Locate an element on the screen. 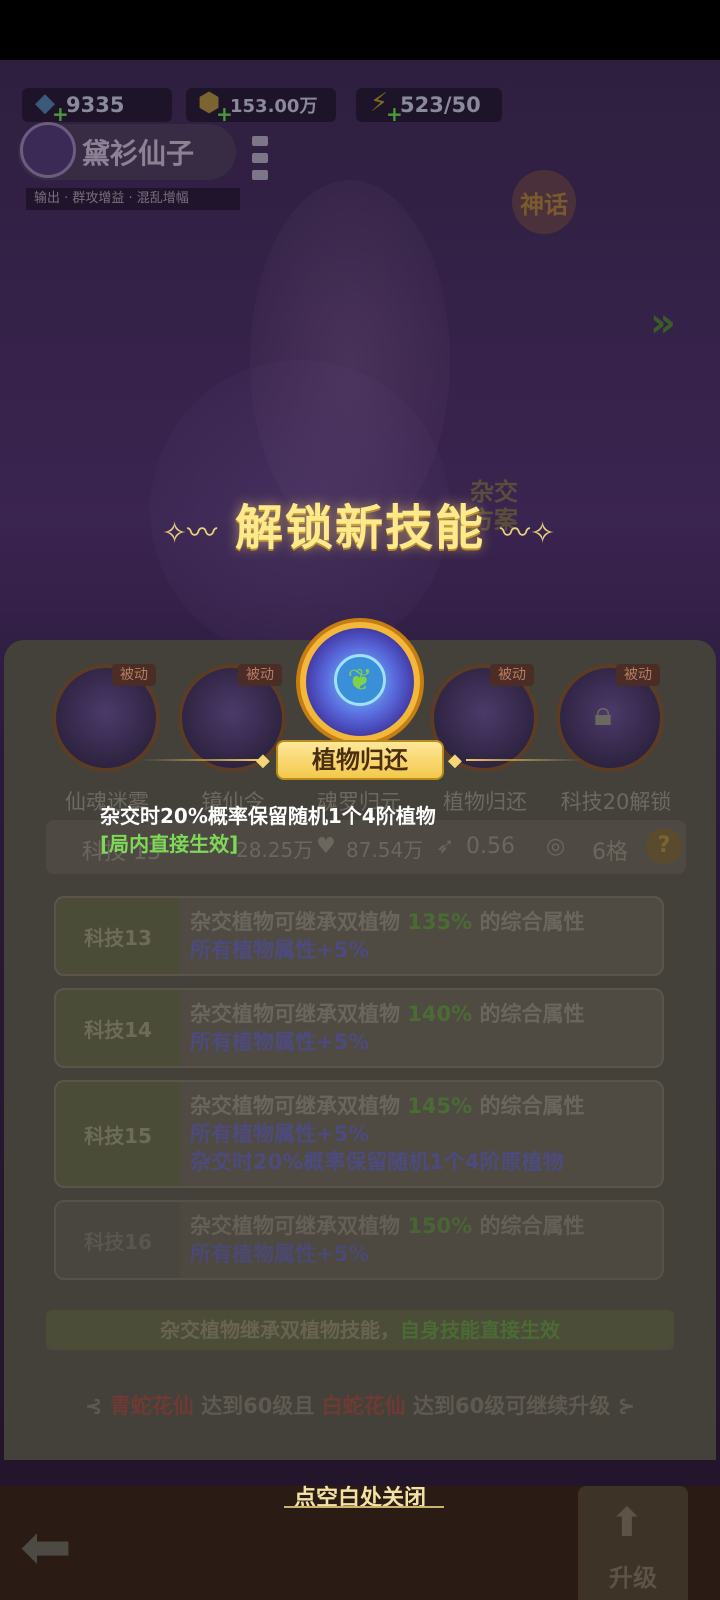 The width and height of the screenshot is (720, 1600). diamond-value: 9335 is located at coordinates (95, 105).